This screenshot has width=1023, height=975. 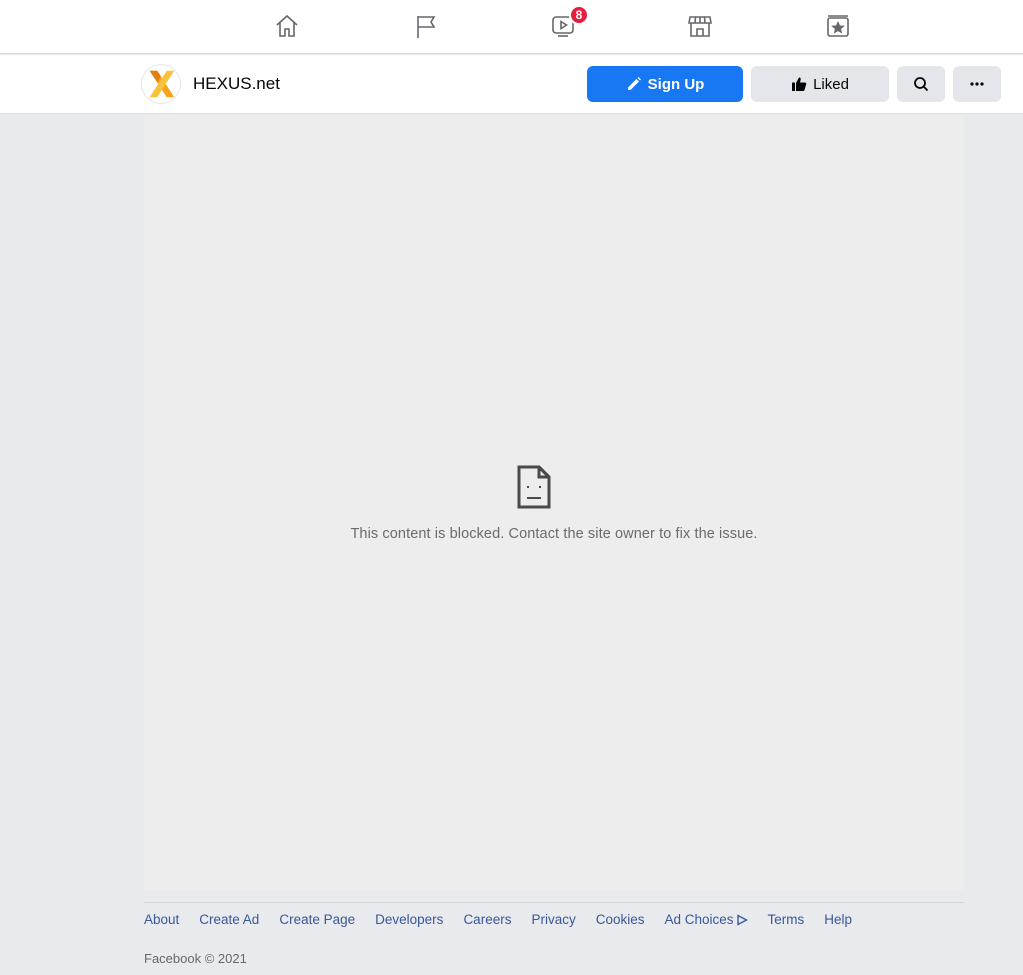 I want to click on thumbs-up-icon, so click(x=799, y=84).